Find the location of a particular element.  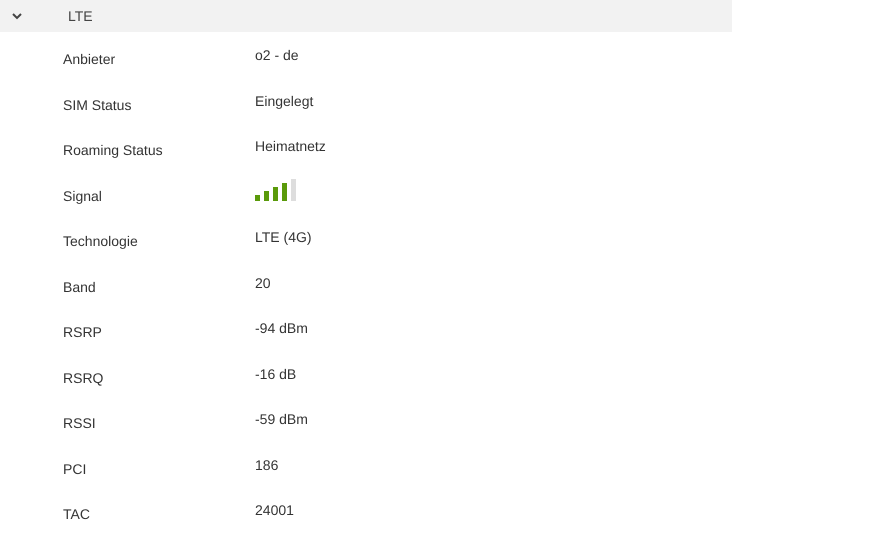

field-value: o2 - de is located at coordinates (277, 55).